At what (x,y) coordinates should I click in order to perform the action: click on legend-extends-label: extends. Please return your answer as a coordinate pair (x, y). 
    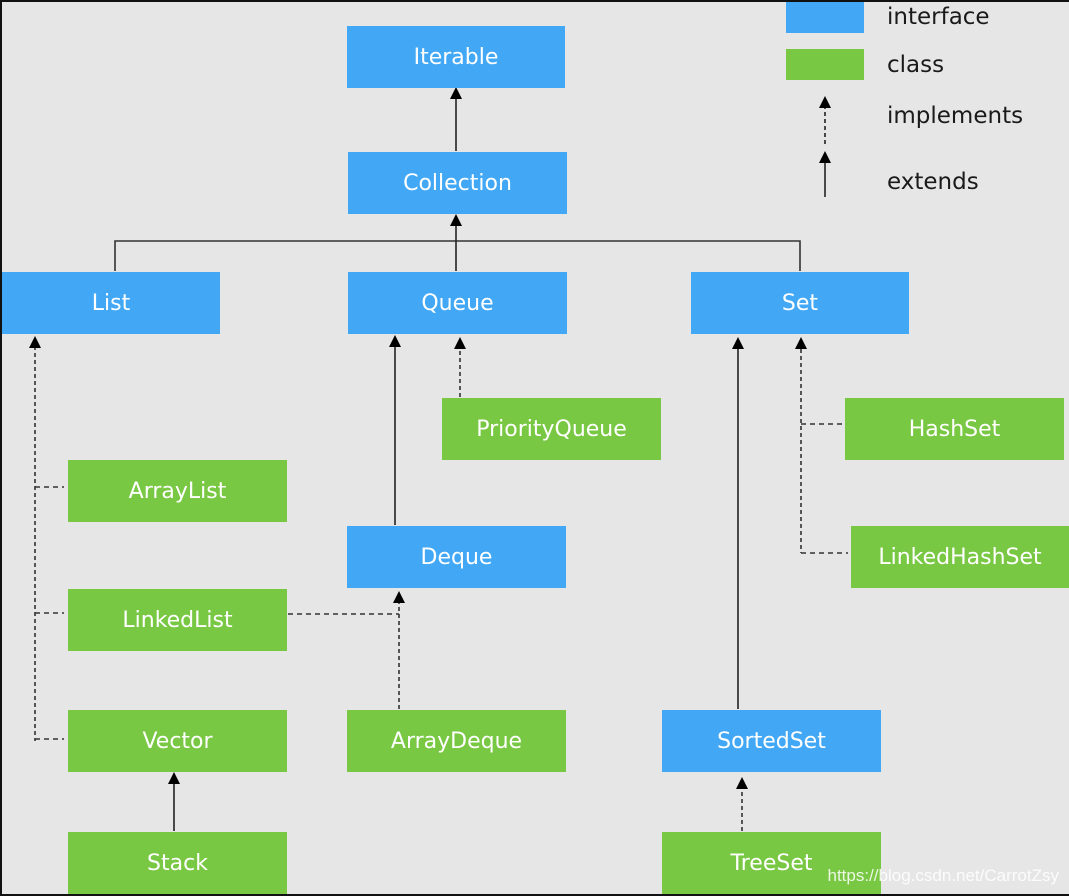
    Looking at the image, I should click on (933, 182).